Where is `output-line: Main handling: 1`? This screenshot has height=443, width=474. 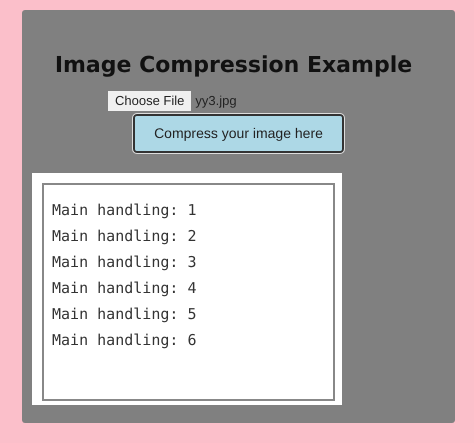 output-line: Main handling: 1 is located at coordinates (125, 210).